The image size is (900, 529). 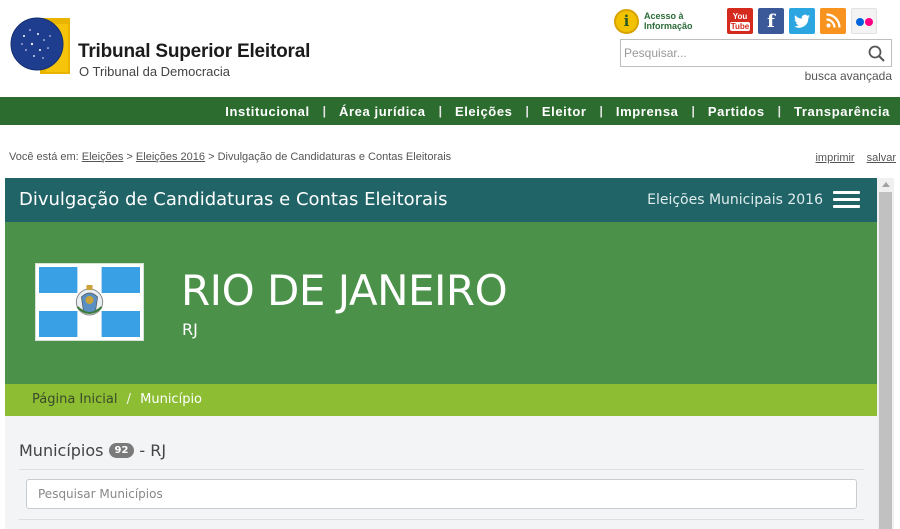 I want to click on scrollbar, so click(x=885, y=353).